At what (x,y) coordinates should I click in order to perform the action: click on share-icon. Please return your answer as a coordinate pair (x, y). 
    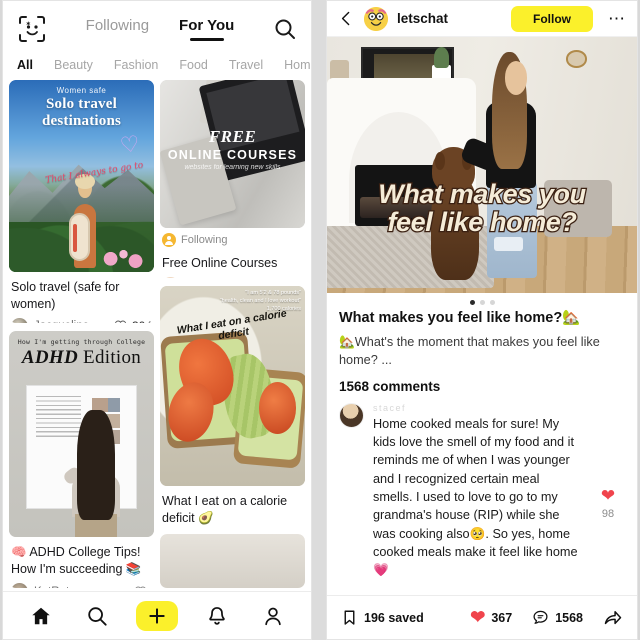
    Looking at the image, I should click on (613, 617).